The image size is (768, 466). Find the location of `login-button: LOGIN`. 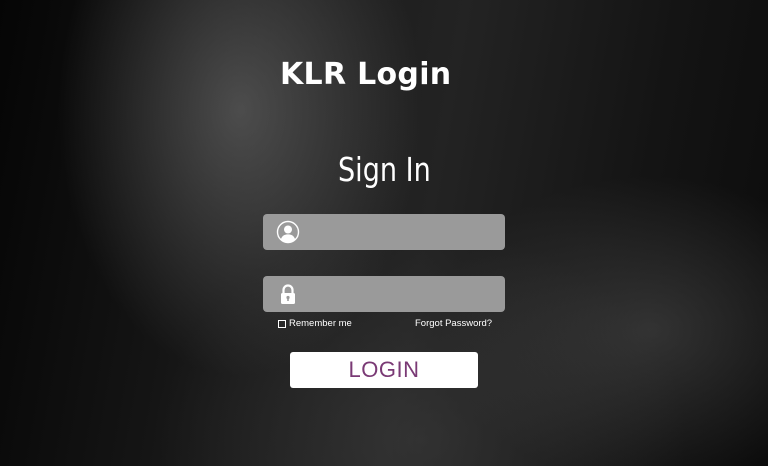

login-button: LOGIN is located at coordinates (384, 370).